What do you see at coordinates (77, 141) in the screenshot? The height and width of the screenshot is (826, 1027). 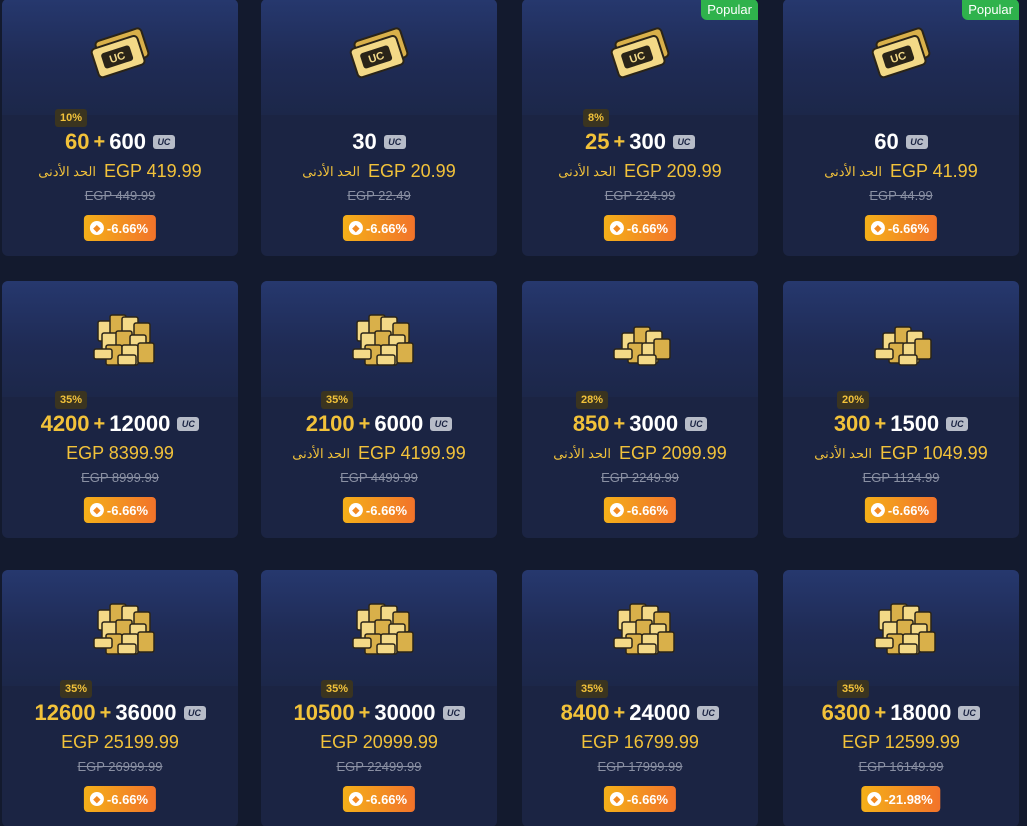 I see `bonus-amount: 60` at bounding box center [77, 141].